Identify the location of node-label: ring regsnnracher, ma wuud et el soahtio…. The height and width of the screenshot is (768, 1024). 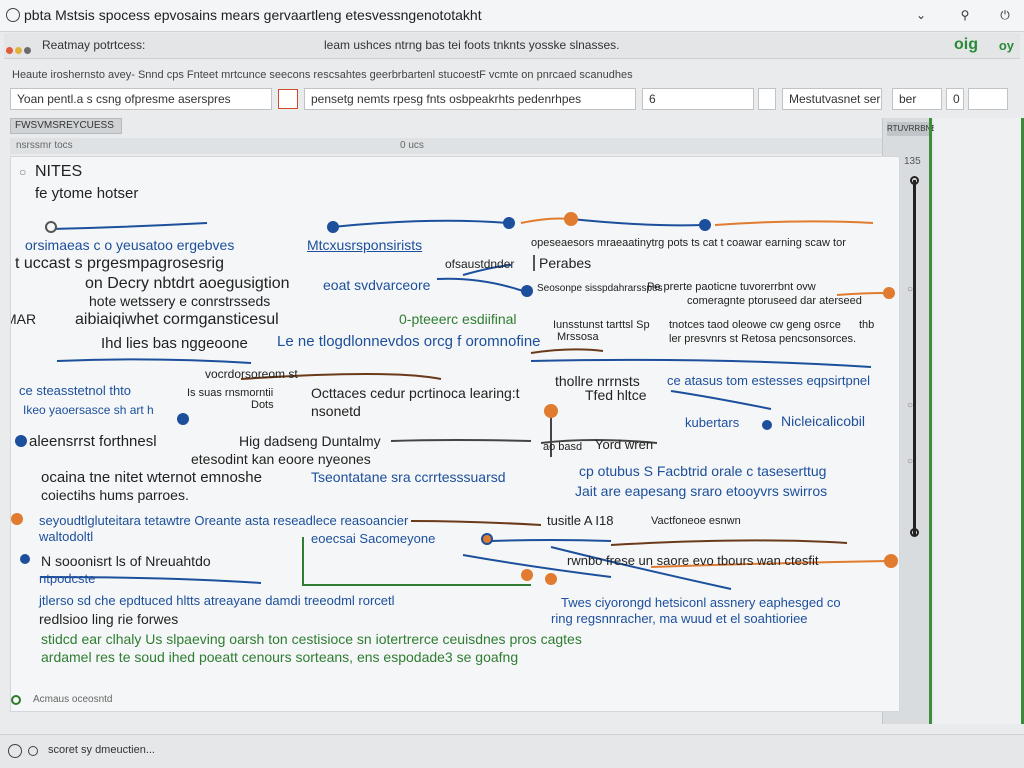
(679, 618).